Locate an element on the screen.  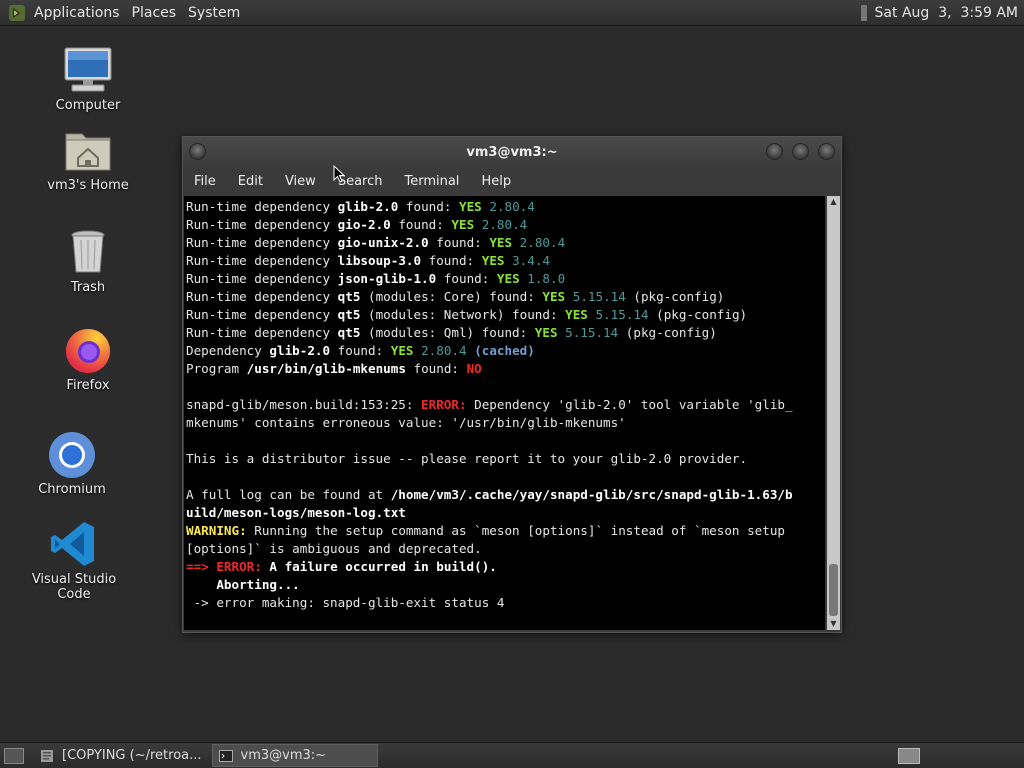
bottom-panel: [COPYING (~/retroa... vm3@vm3:~ is located at coordinates (512, 755).